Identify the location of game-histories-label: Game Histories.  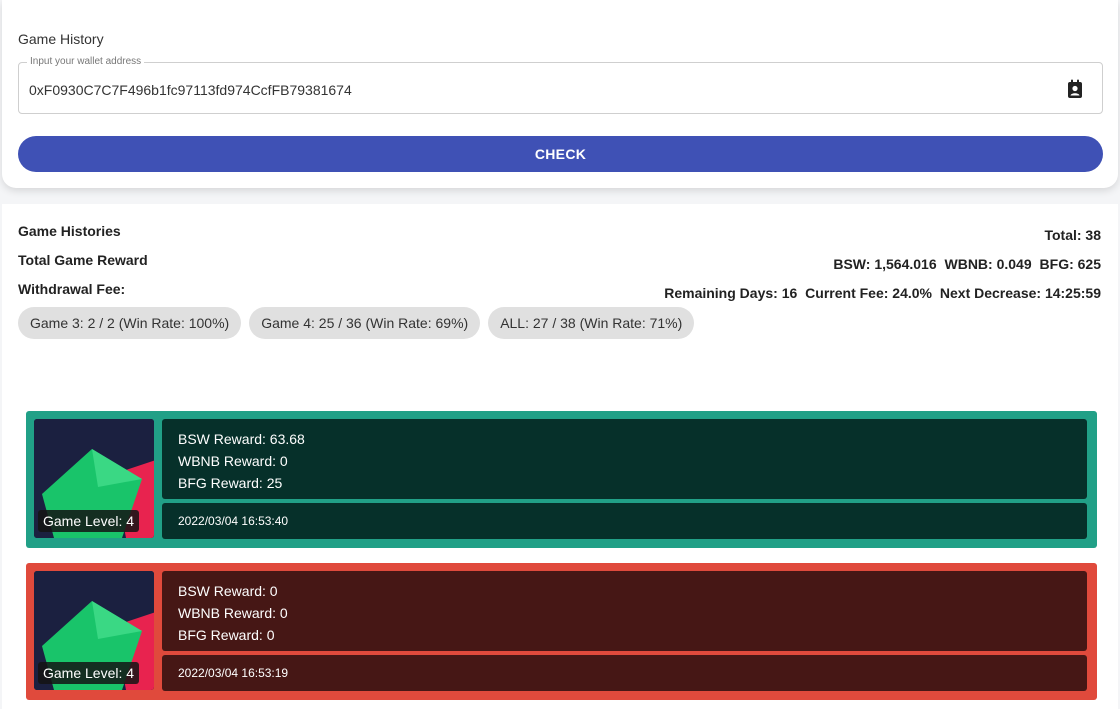
(69, 231).